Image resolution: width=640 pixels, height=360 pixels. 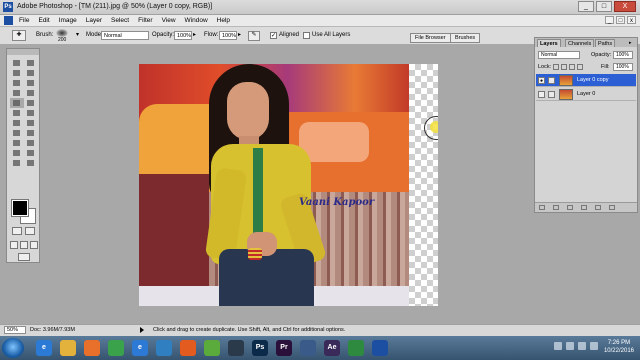 I want to click on maximize-button: □, so click(x=604, y=6).